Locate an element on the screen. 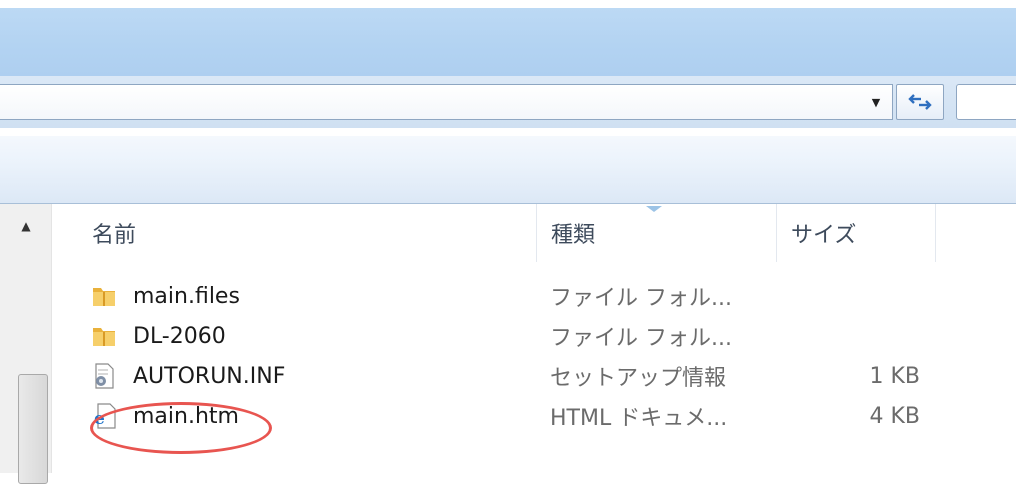  file-name: AUTORUN.INF is located at coordinates (209, 376).